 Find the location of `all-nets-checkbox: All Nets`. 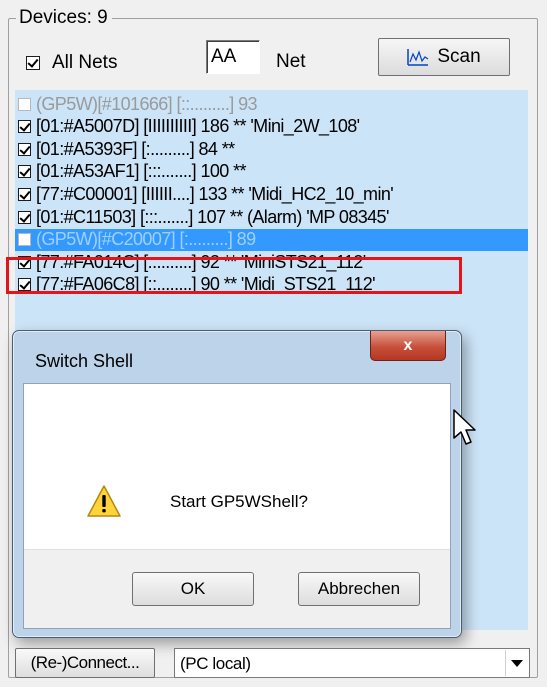

all-nets-checkbox: All Nets is located at coordinates (71, 63).